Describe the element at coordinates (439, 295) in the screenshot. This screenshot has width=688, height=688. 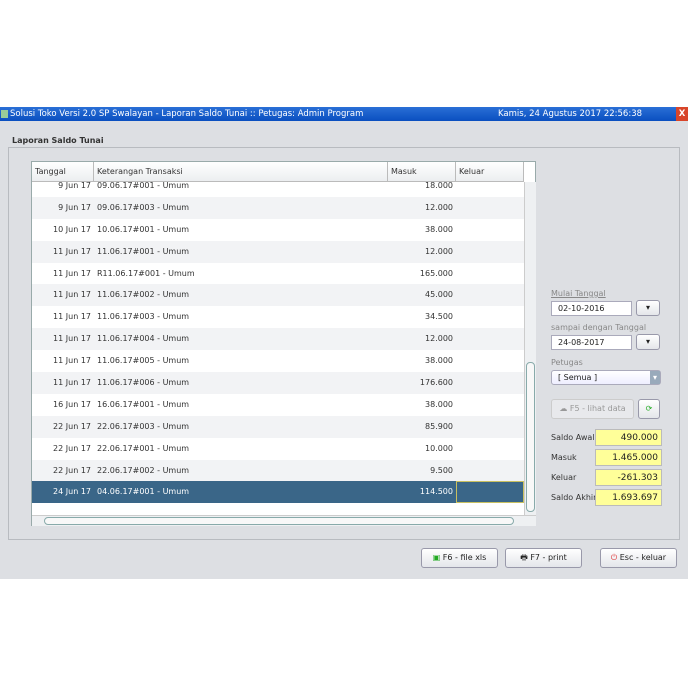
I see `cell-masuk: 45.000` at that location.